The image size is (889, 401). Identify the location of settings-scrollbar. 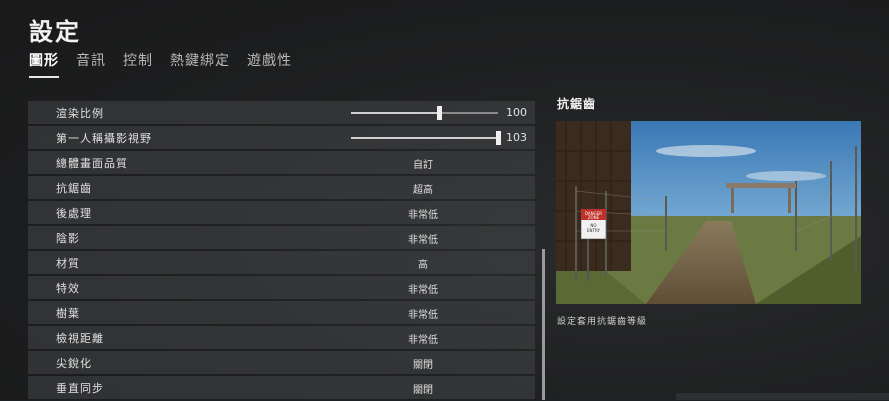
(543, 324).